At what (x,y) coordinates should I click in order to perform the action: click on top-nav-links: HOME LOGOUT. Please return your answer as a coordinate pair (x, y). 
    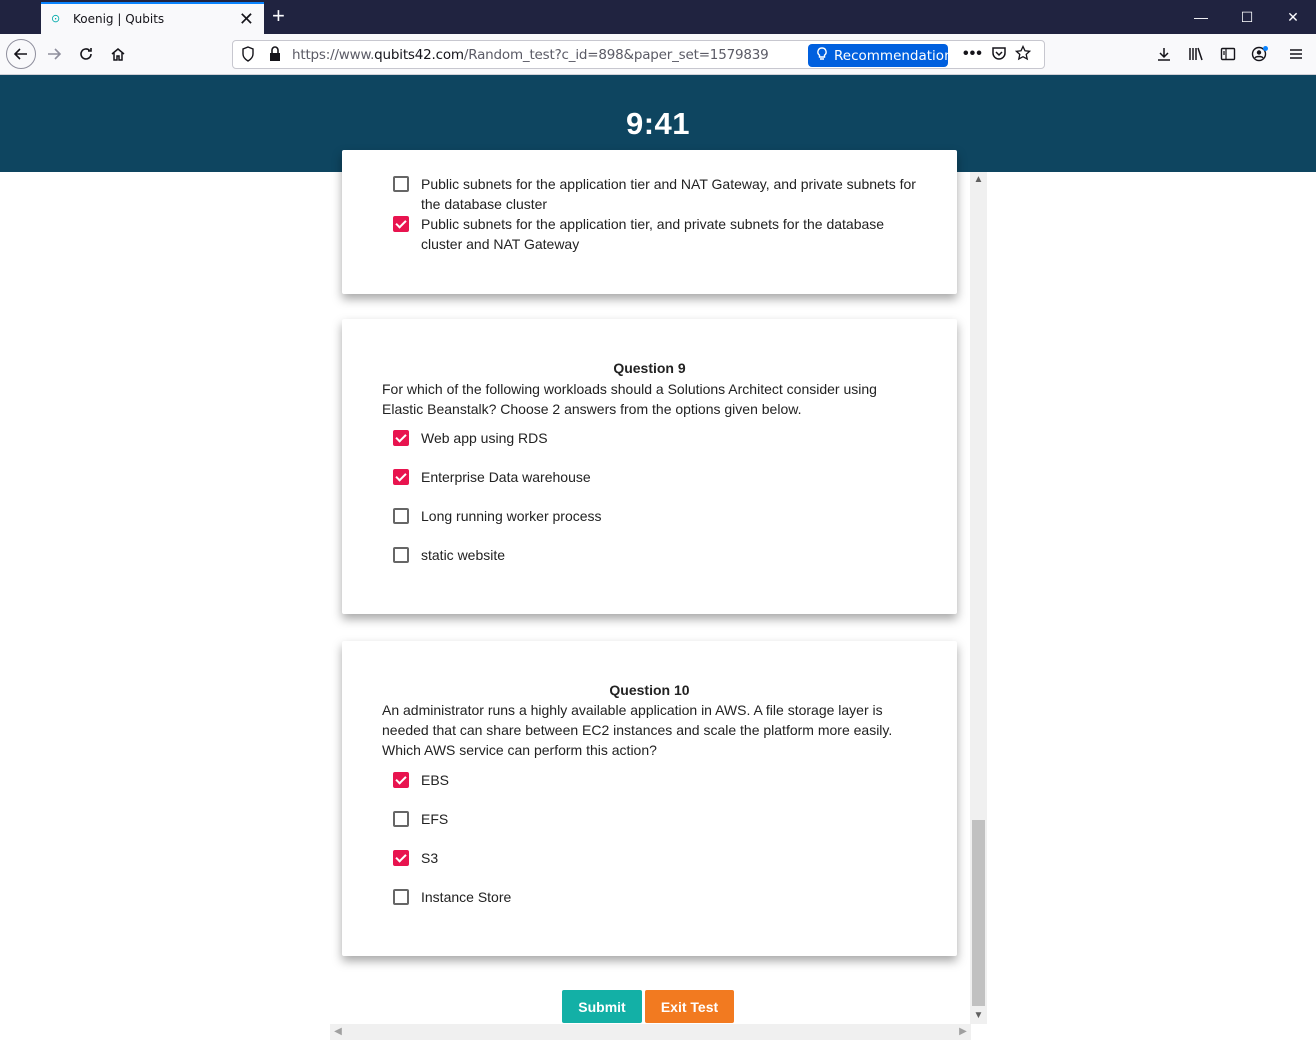
    Looking at the image, I should click on (1232, 219).